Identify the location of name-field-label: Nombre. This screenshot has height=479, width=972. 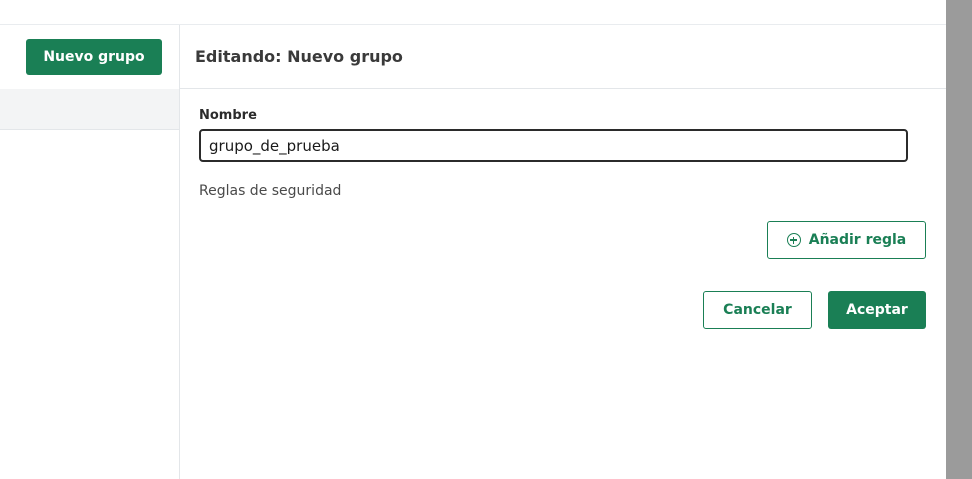
(228, 115).